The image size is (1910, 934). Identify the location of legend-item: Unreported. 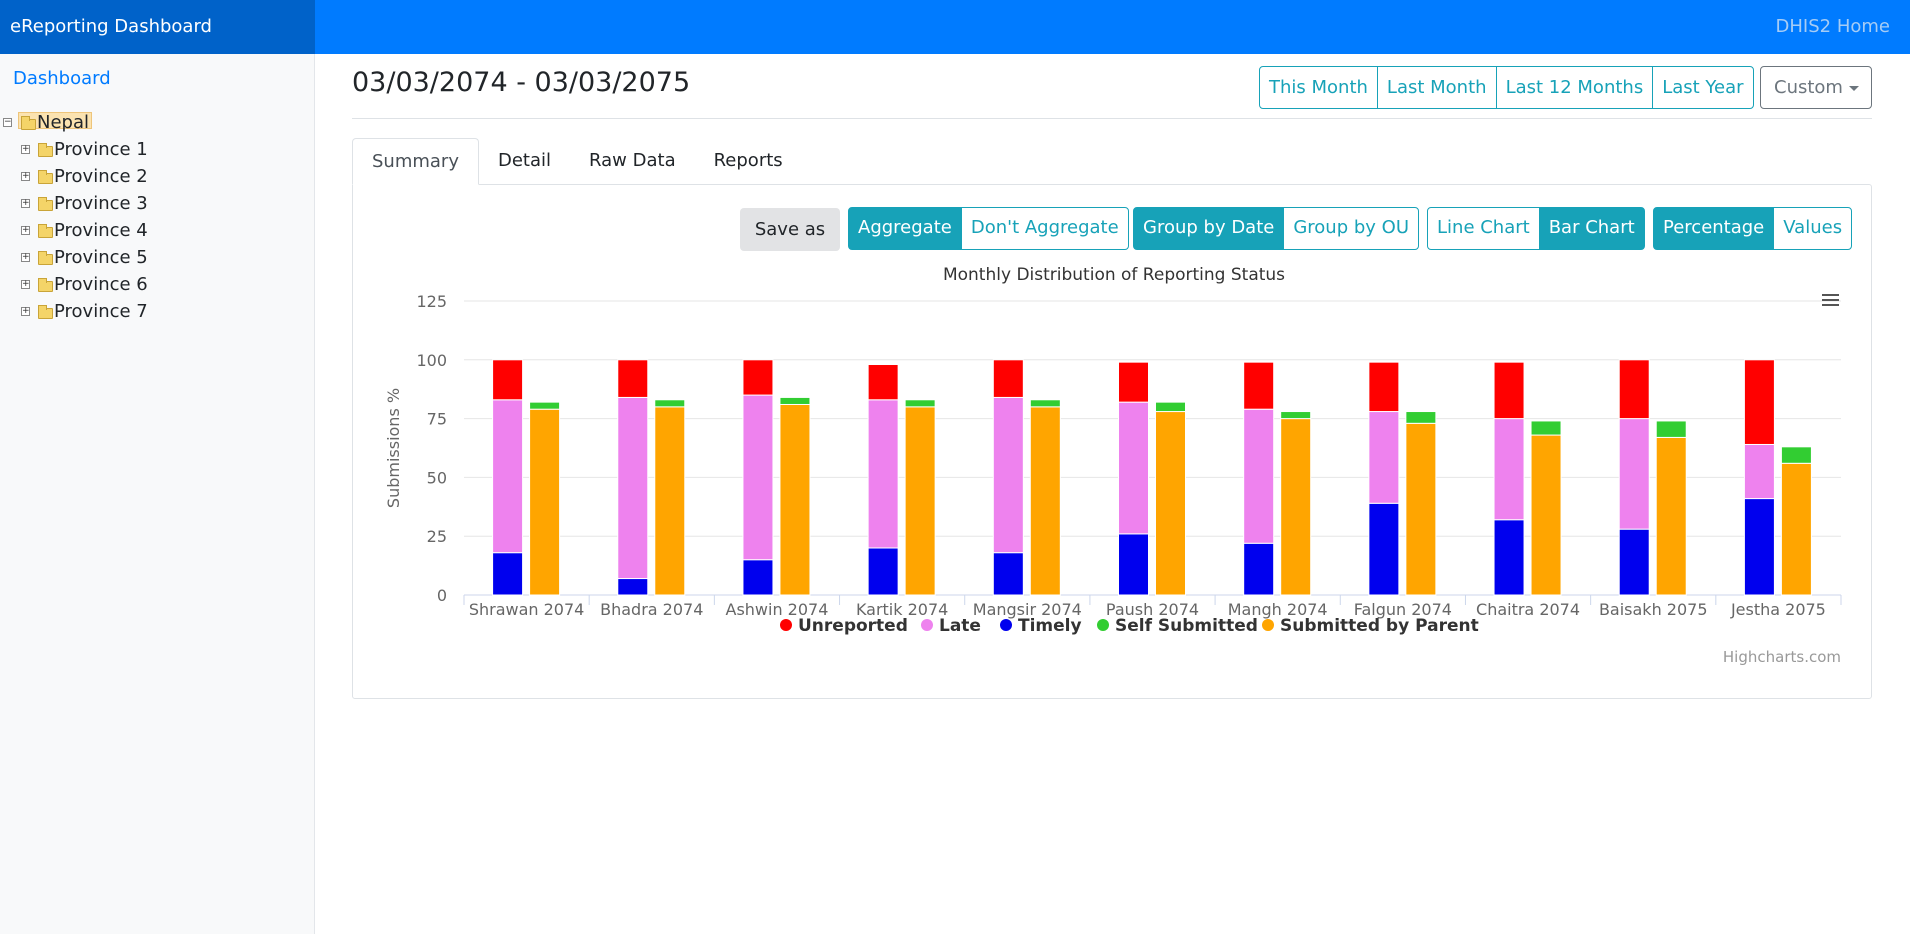
(853, 626).